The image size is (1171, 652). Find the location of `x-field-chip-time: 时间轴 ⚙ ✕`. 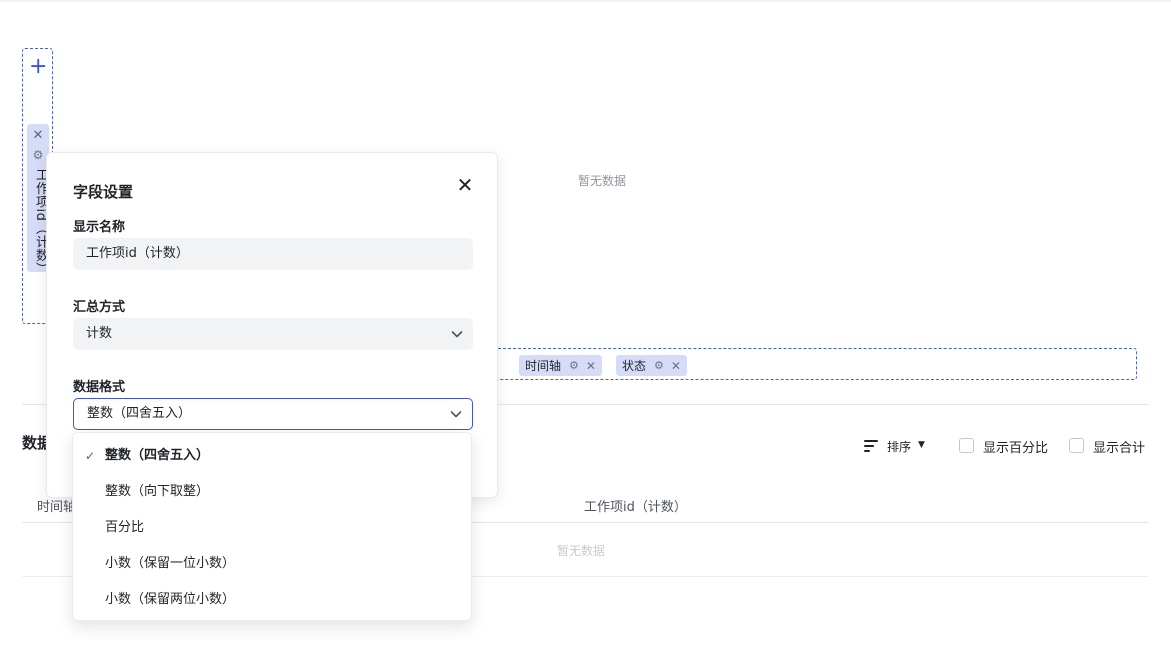

x-field-chip-time: 时间轴 ⚙ ✕ is located at coordinates (560, 365).